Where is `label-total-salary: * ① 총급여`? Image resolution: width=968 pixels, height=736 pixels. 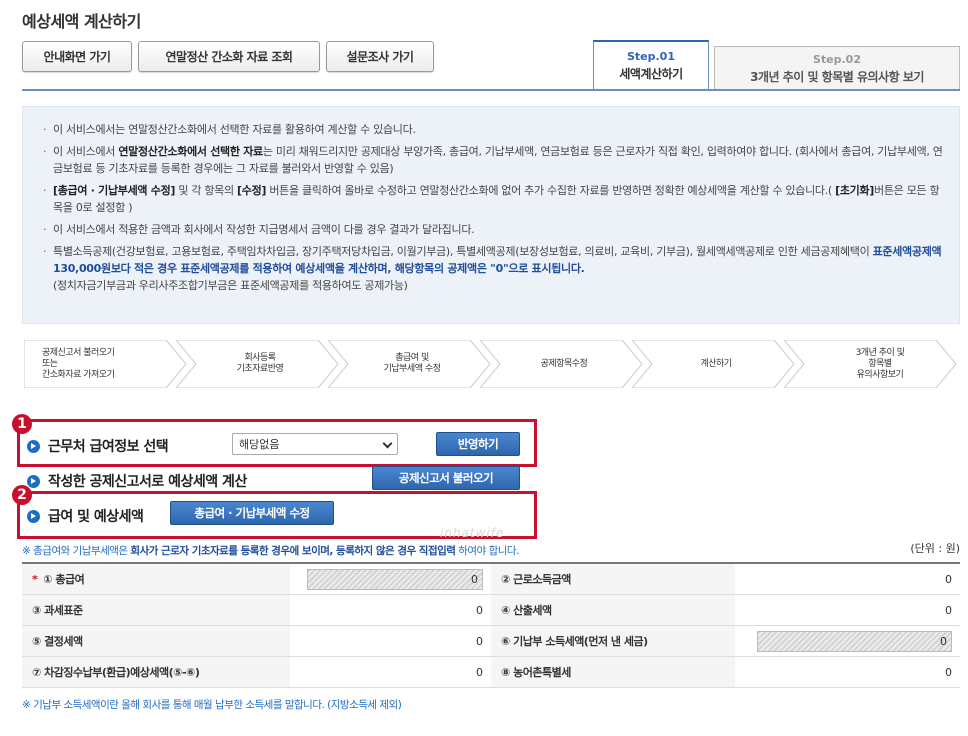 label-total-salary: * ① 총급여 is located at coordinates (156, 579).